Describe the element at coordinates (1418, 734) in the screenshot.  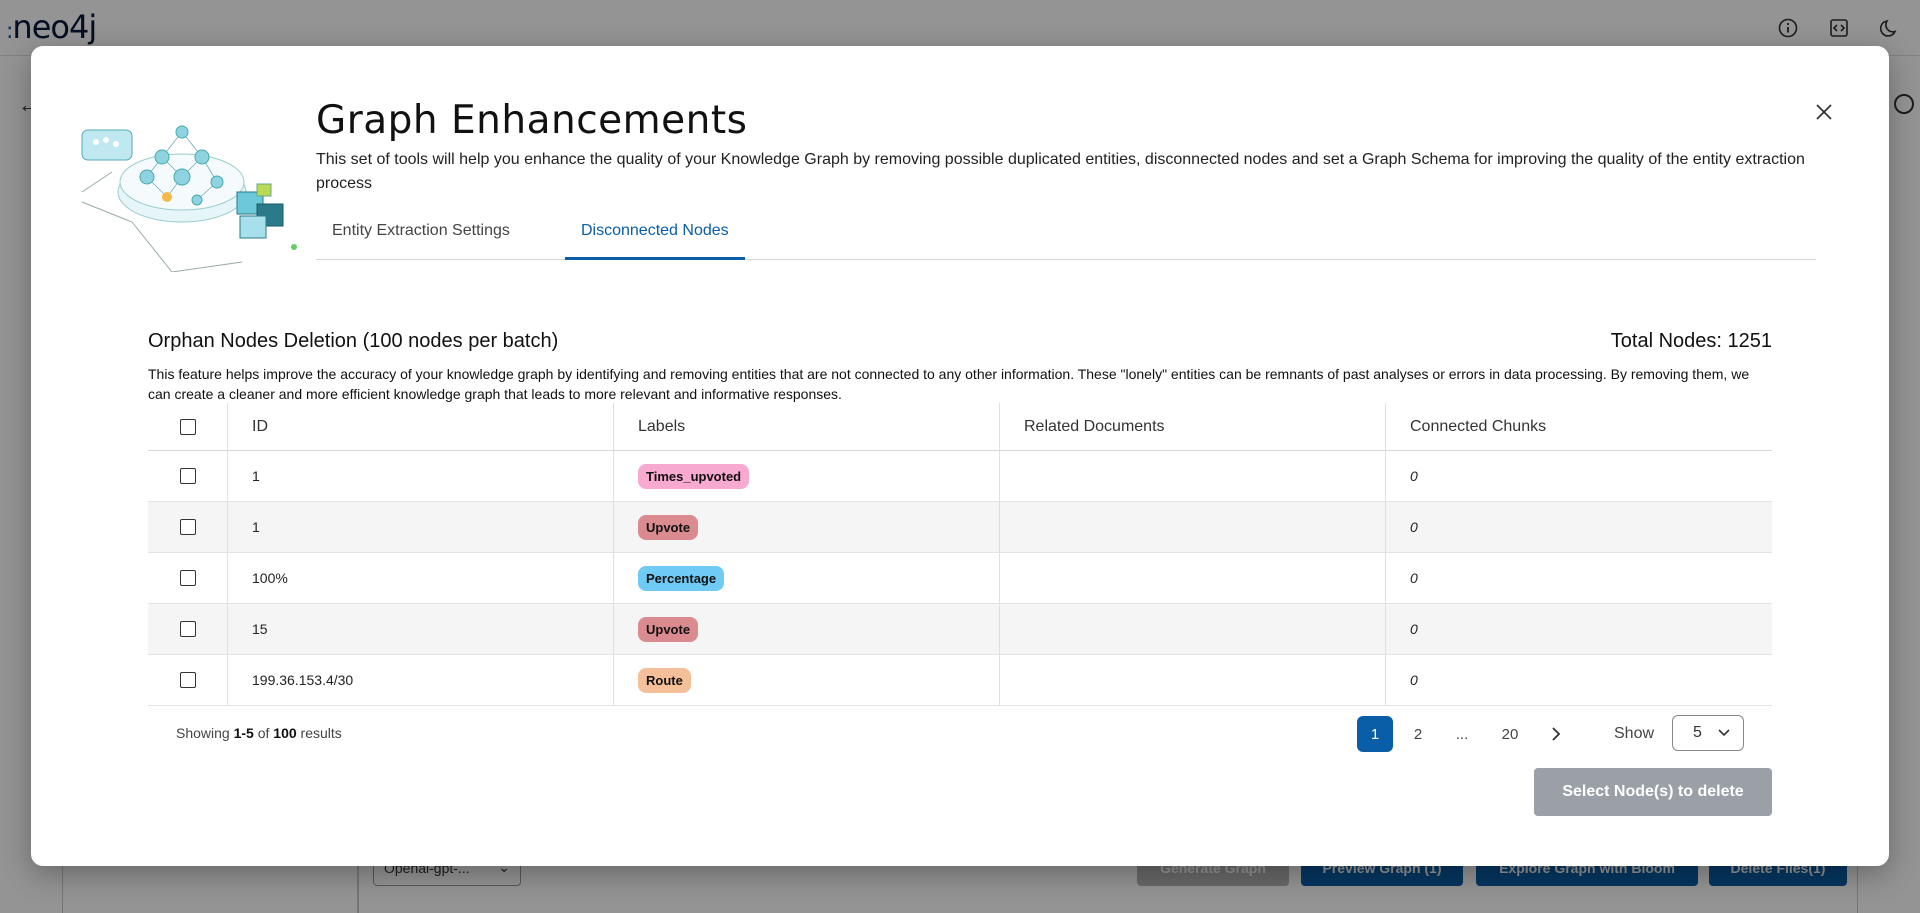
I see `page-button-2: 2` at that location.